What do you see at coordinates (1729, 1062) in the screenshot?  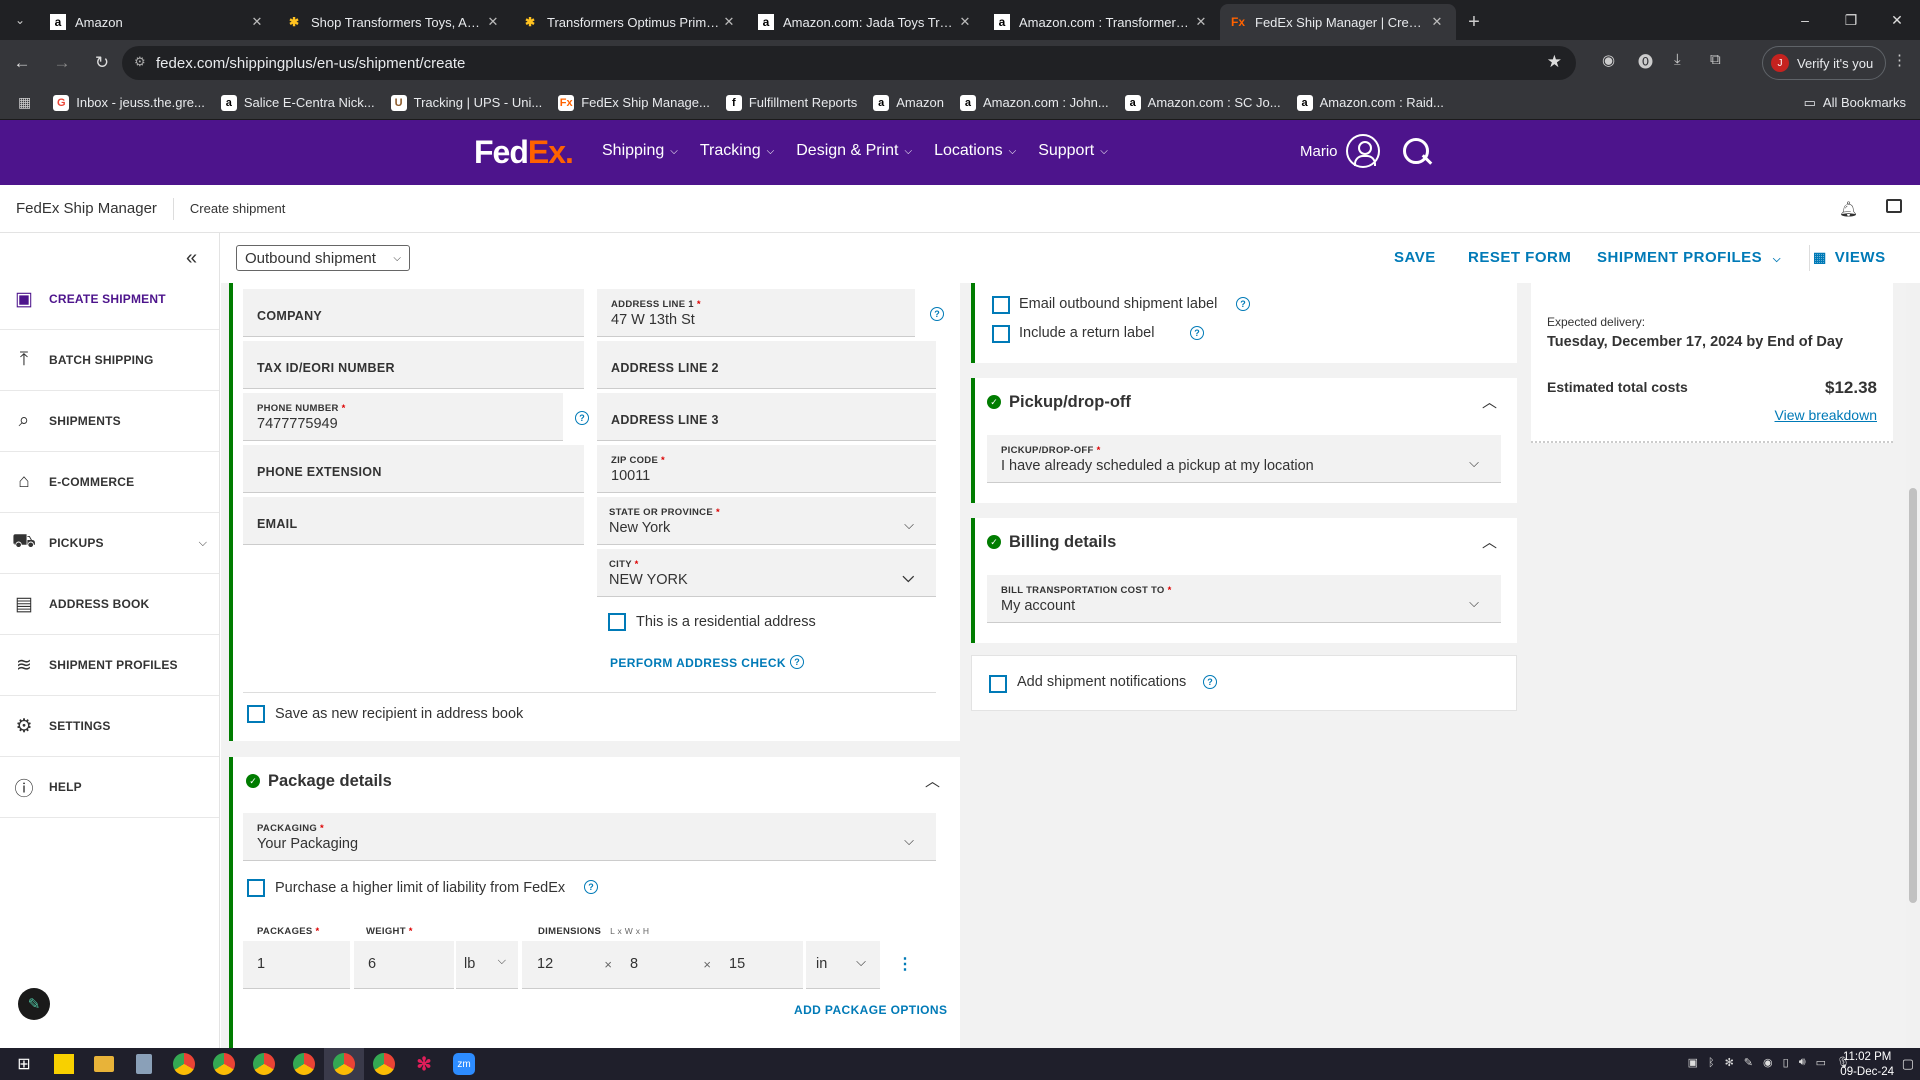 I see `slack-tray-icon: ✻` at bounding box center [1729, 1062].